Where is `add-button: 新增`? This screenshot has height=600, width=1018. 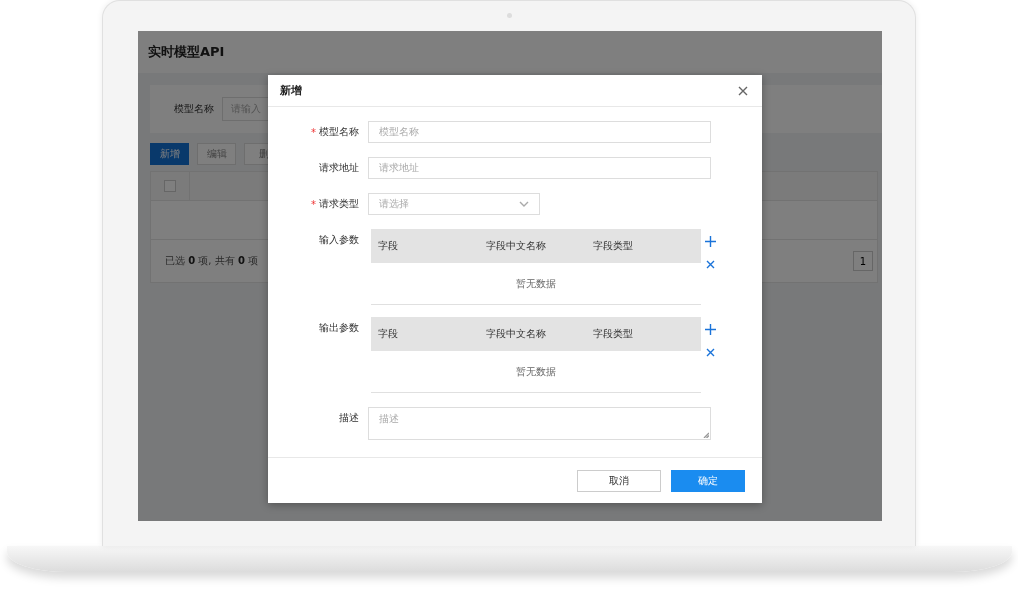 add-button: 新增 is located at coordinates (169, 154).